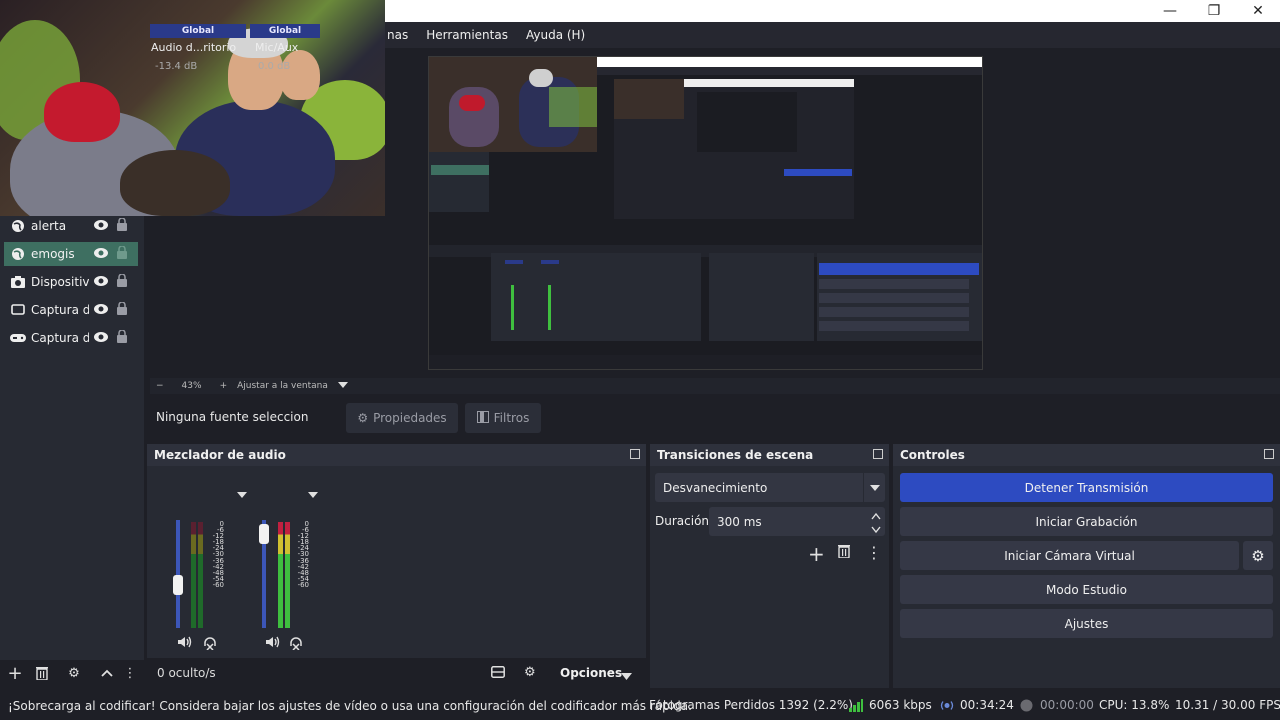  I want to click on source-label: alerta, so click(49, 226).